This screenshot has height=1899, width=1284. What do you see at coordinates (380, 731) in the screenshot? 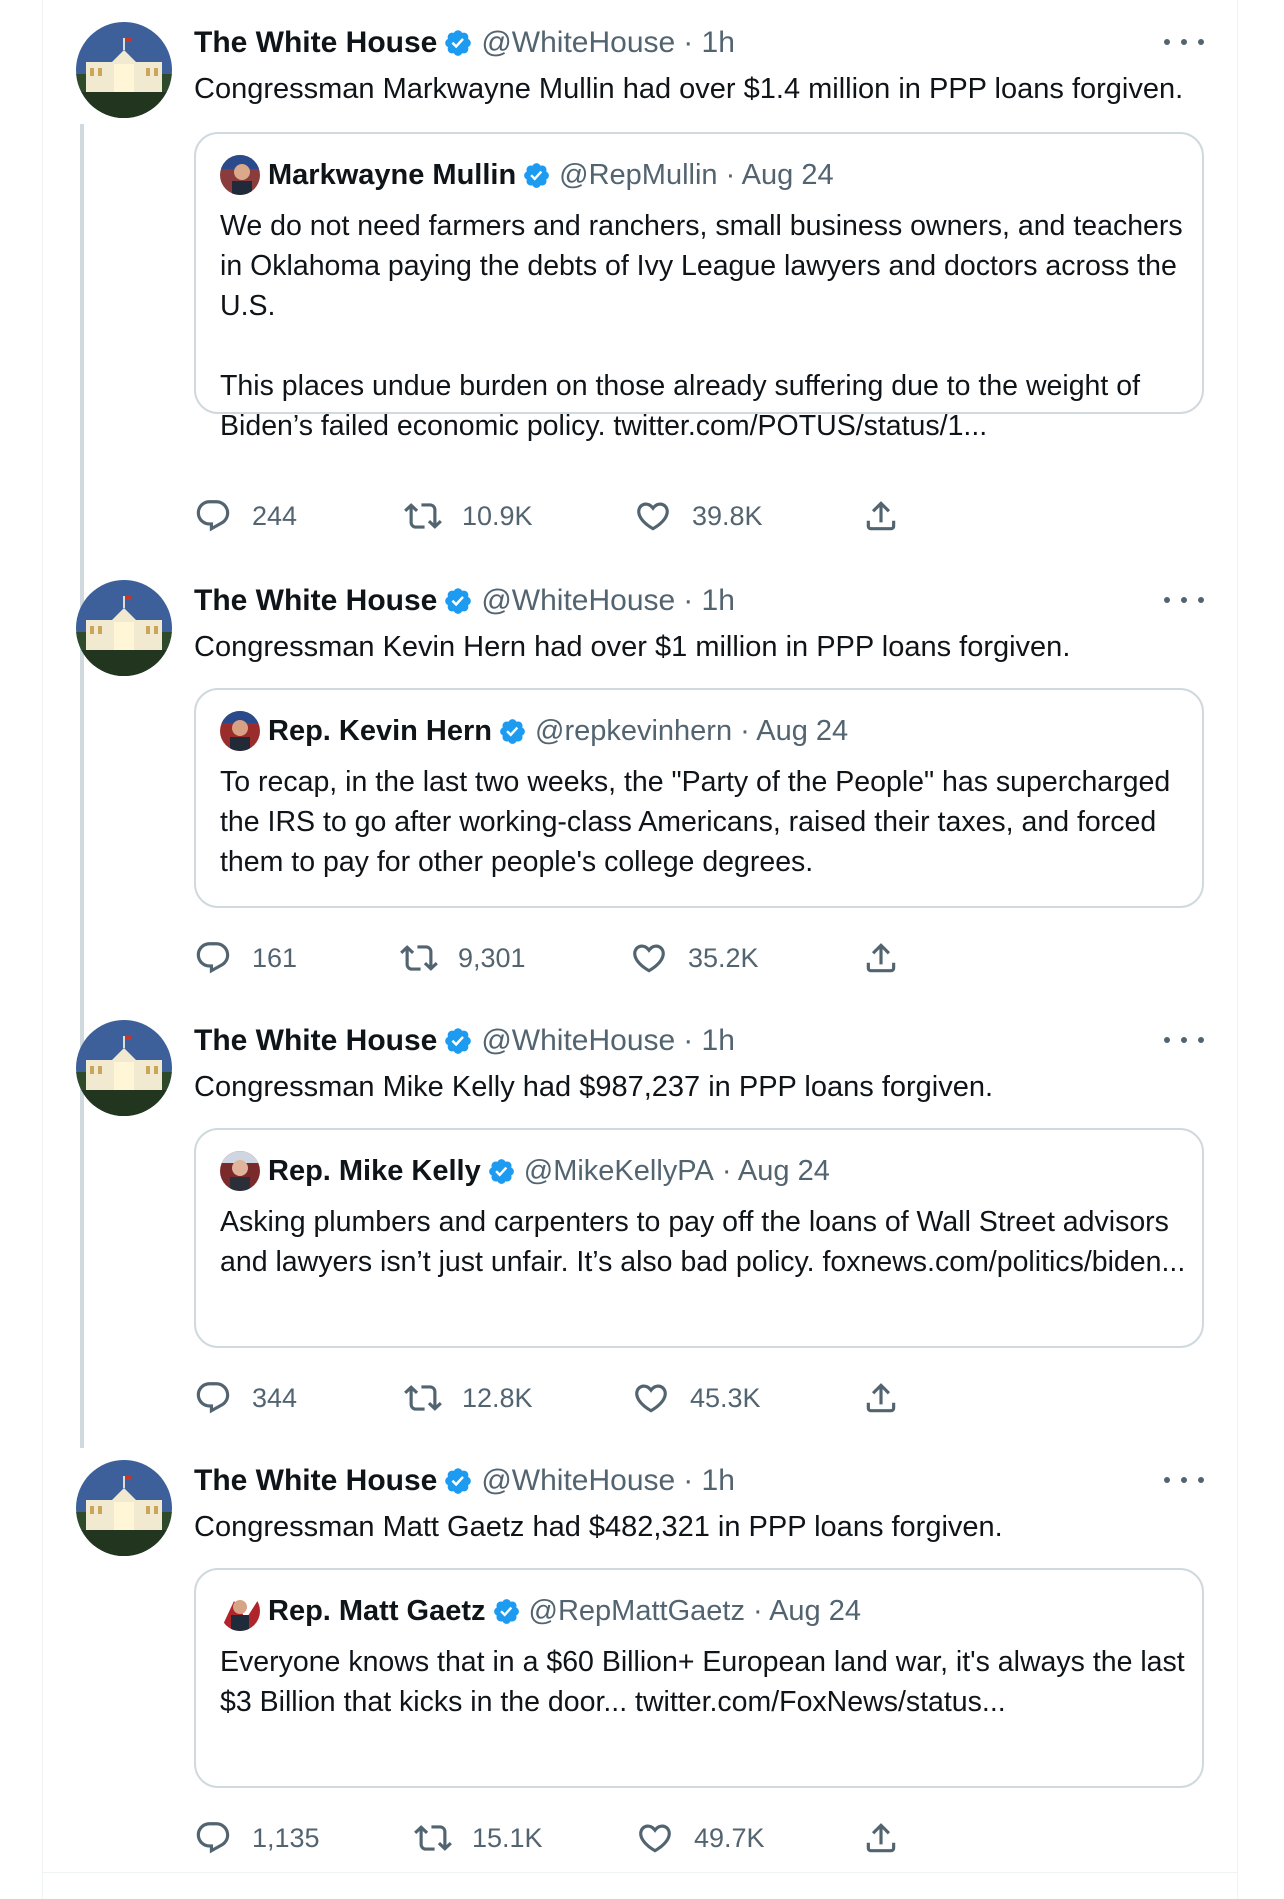
I see `quoted-author-name: Rep. Kevin Hern` at bounding box center [380, 731].